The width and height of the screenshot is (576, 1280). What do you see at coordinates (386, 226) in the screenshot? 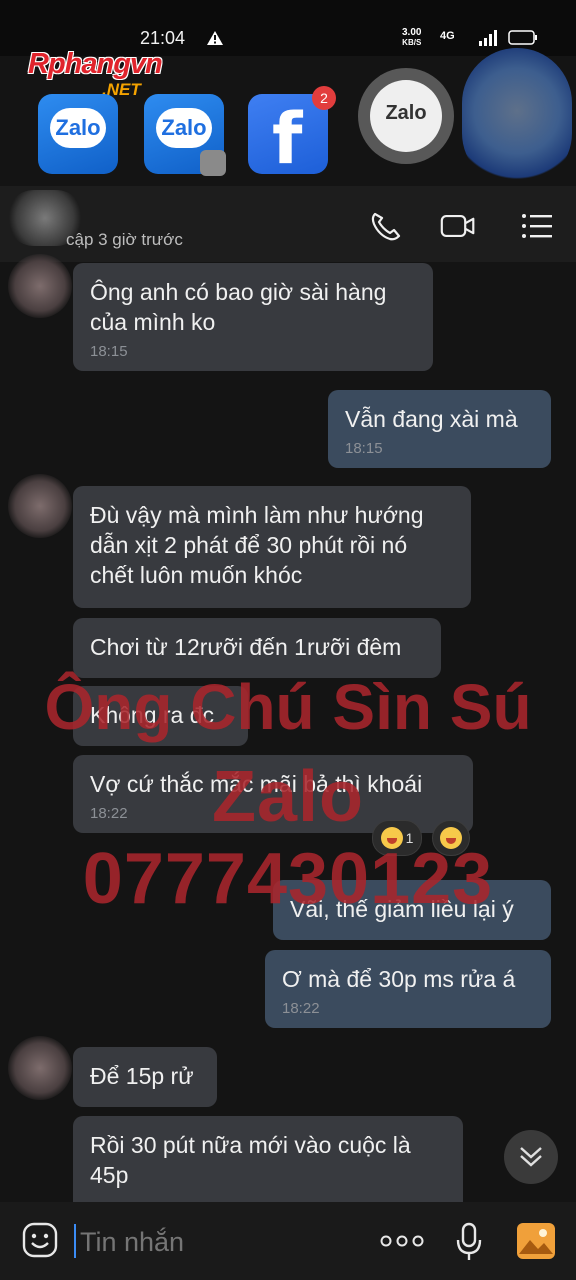
I see `call-icon` at bounding box center [386, 226].